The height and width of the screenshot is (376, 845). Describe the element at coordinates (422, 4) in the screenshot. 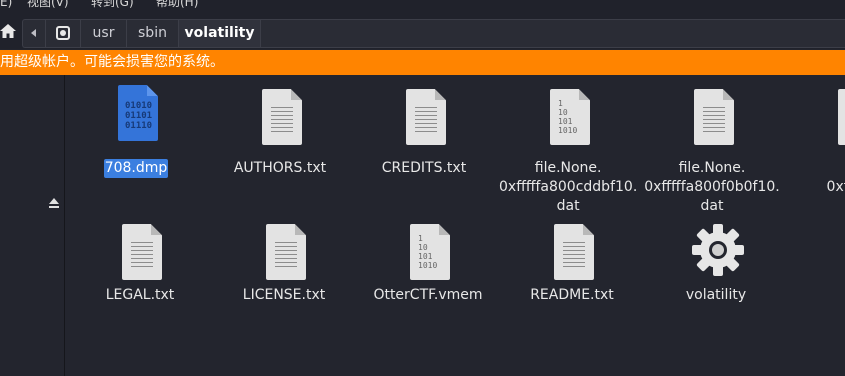

I see `menubar: E) 视图(V) 转到(G) 帮助(H)` at that location.